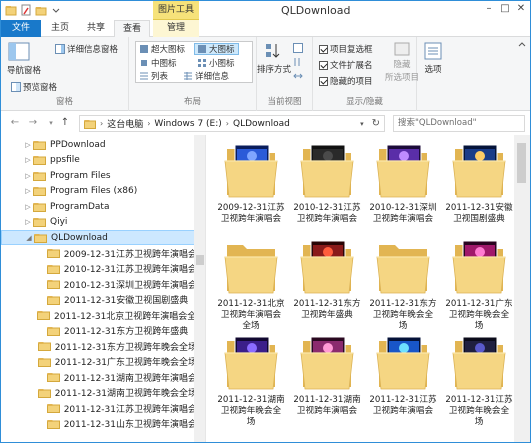 This screenshot has height=443, width=531. What do you see at coordinates (251, 283) in the screenshot?
I see `folder-item: 2011-12-31北京 卫视跨年演唱会 全场` at bounding box center [251, 283].